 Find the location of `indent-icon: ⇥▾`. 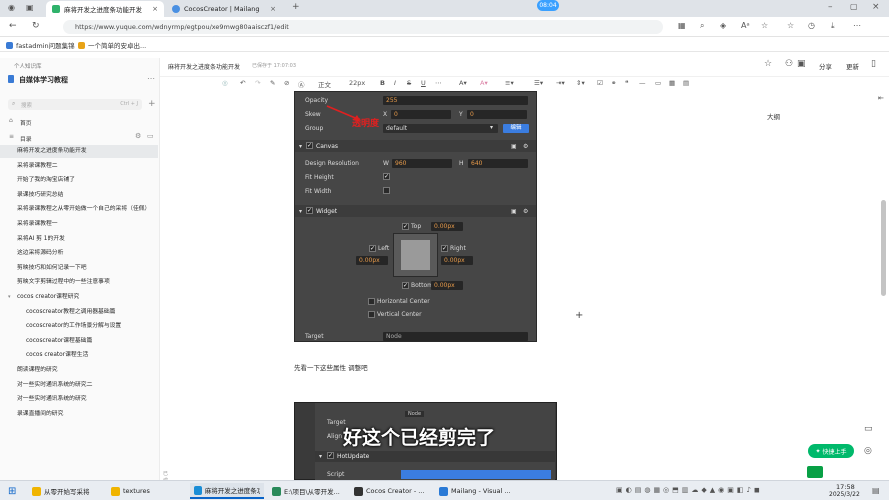

indent-icon: ⇥▾ is located at coordinates (560, 83).